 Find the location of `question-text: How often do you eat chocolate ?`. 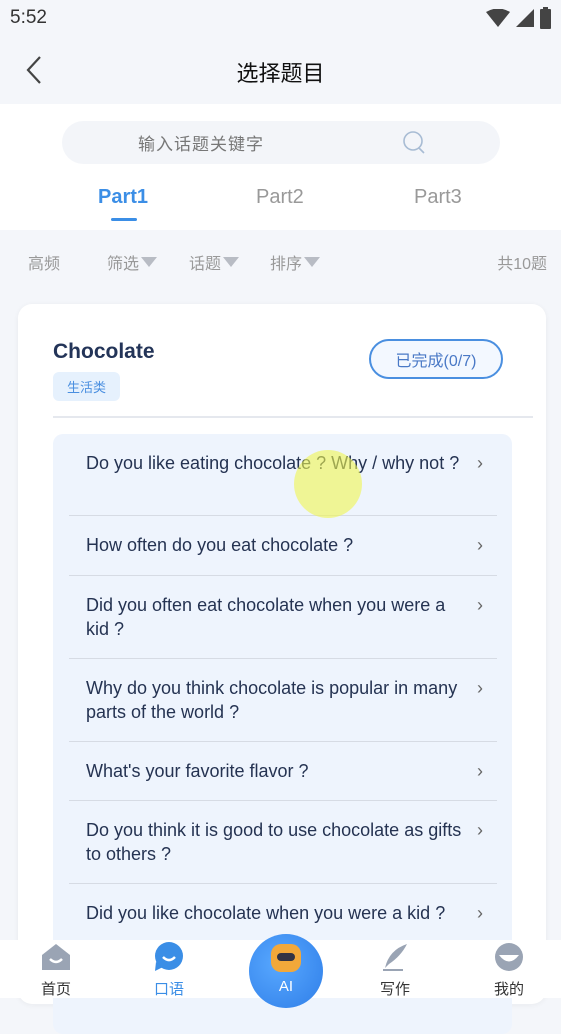

question-text: How often do you eat chocolate ? is located at coordinates (220, 545).